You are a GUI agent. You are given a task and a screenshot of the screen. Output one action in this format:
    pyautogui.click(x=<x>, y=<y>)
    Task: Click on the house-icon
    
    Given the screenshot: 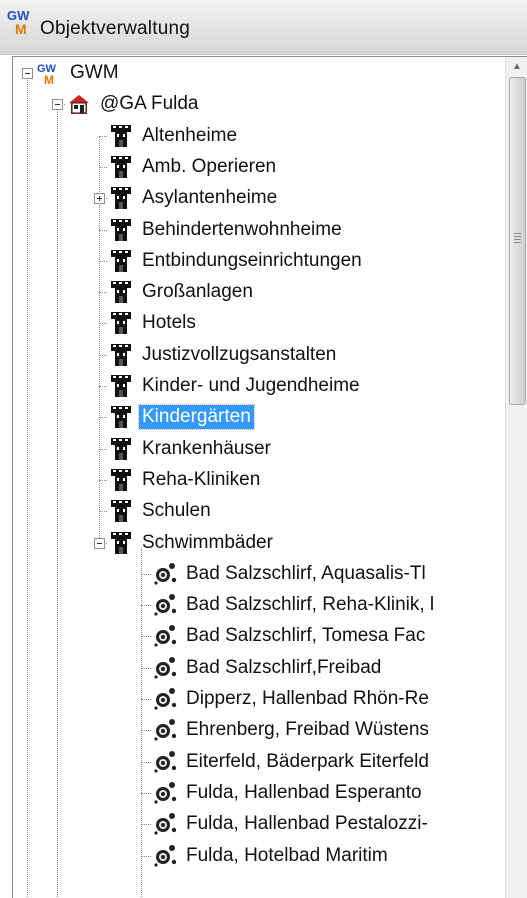 What is the action you would take?
    pyautogui.click(x=79, y=104)
    